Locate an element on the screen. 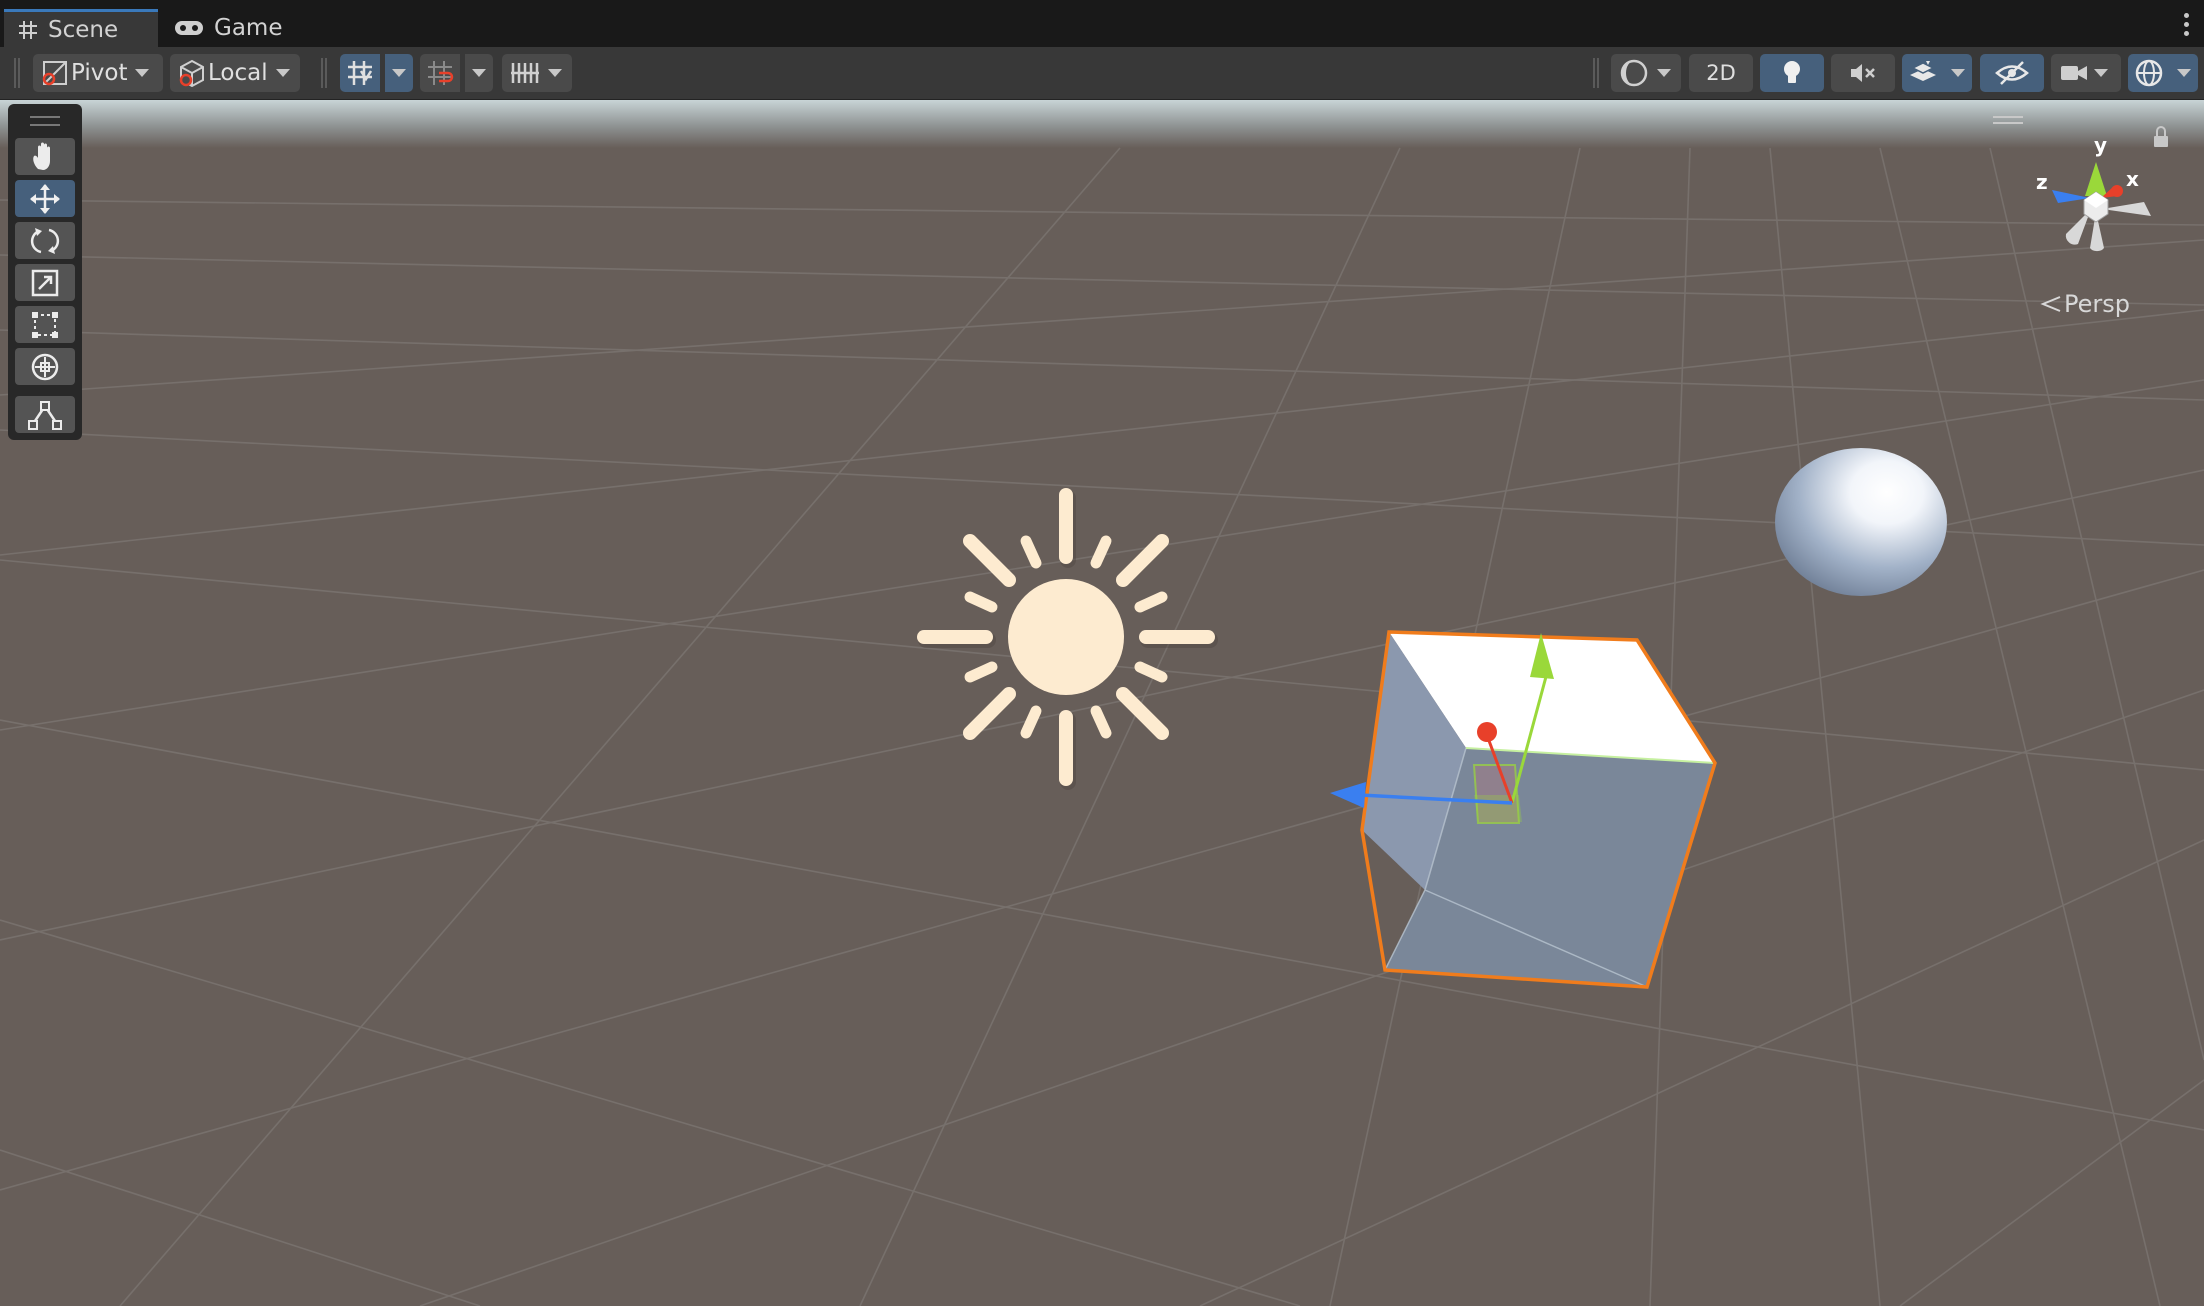  selected-cube-object is located at coordinates (1538, 809).